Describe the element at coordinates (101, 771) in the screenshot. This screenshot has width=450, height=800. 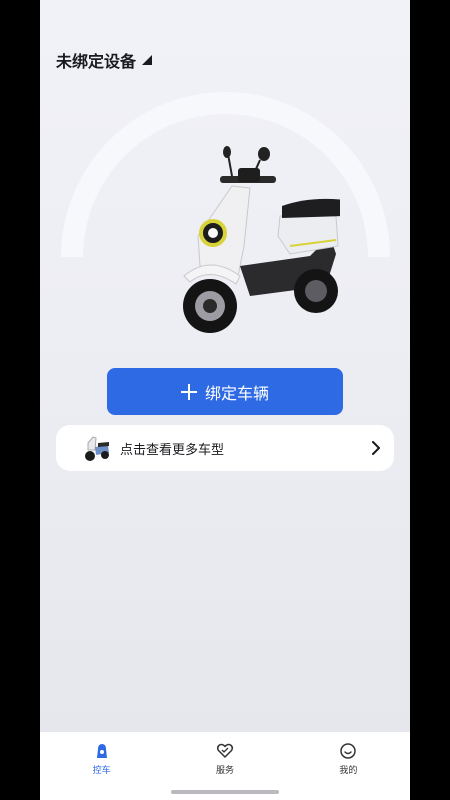
I see `tab-control-label: 控车` at that location.